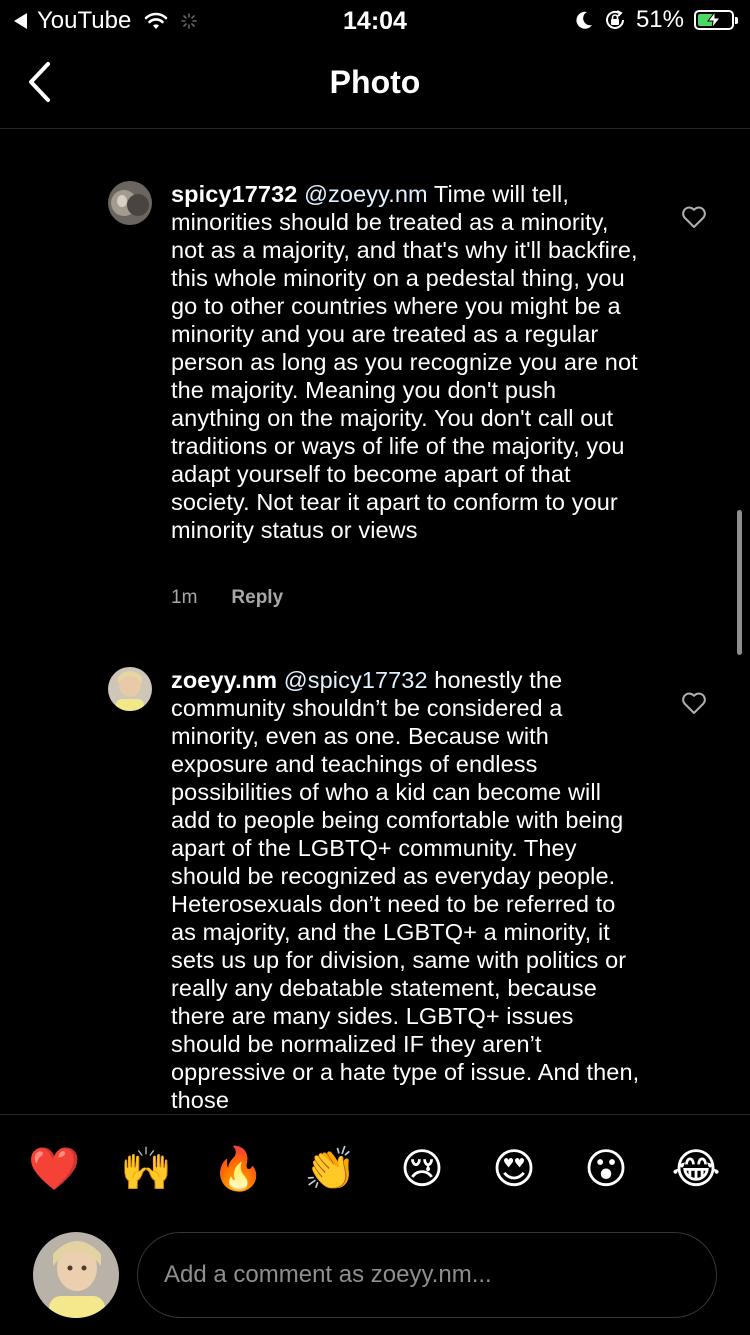 Image resolution: width=750 pixels, height=1335 pixels. I want to click on rotation-lock-icon, so click(614, 19).